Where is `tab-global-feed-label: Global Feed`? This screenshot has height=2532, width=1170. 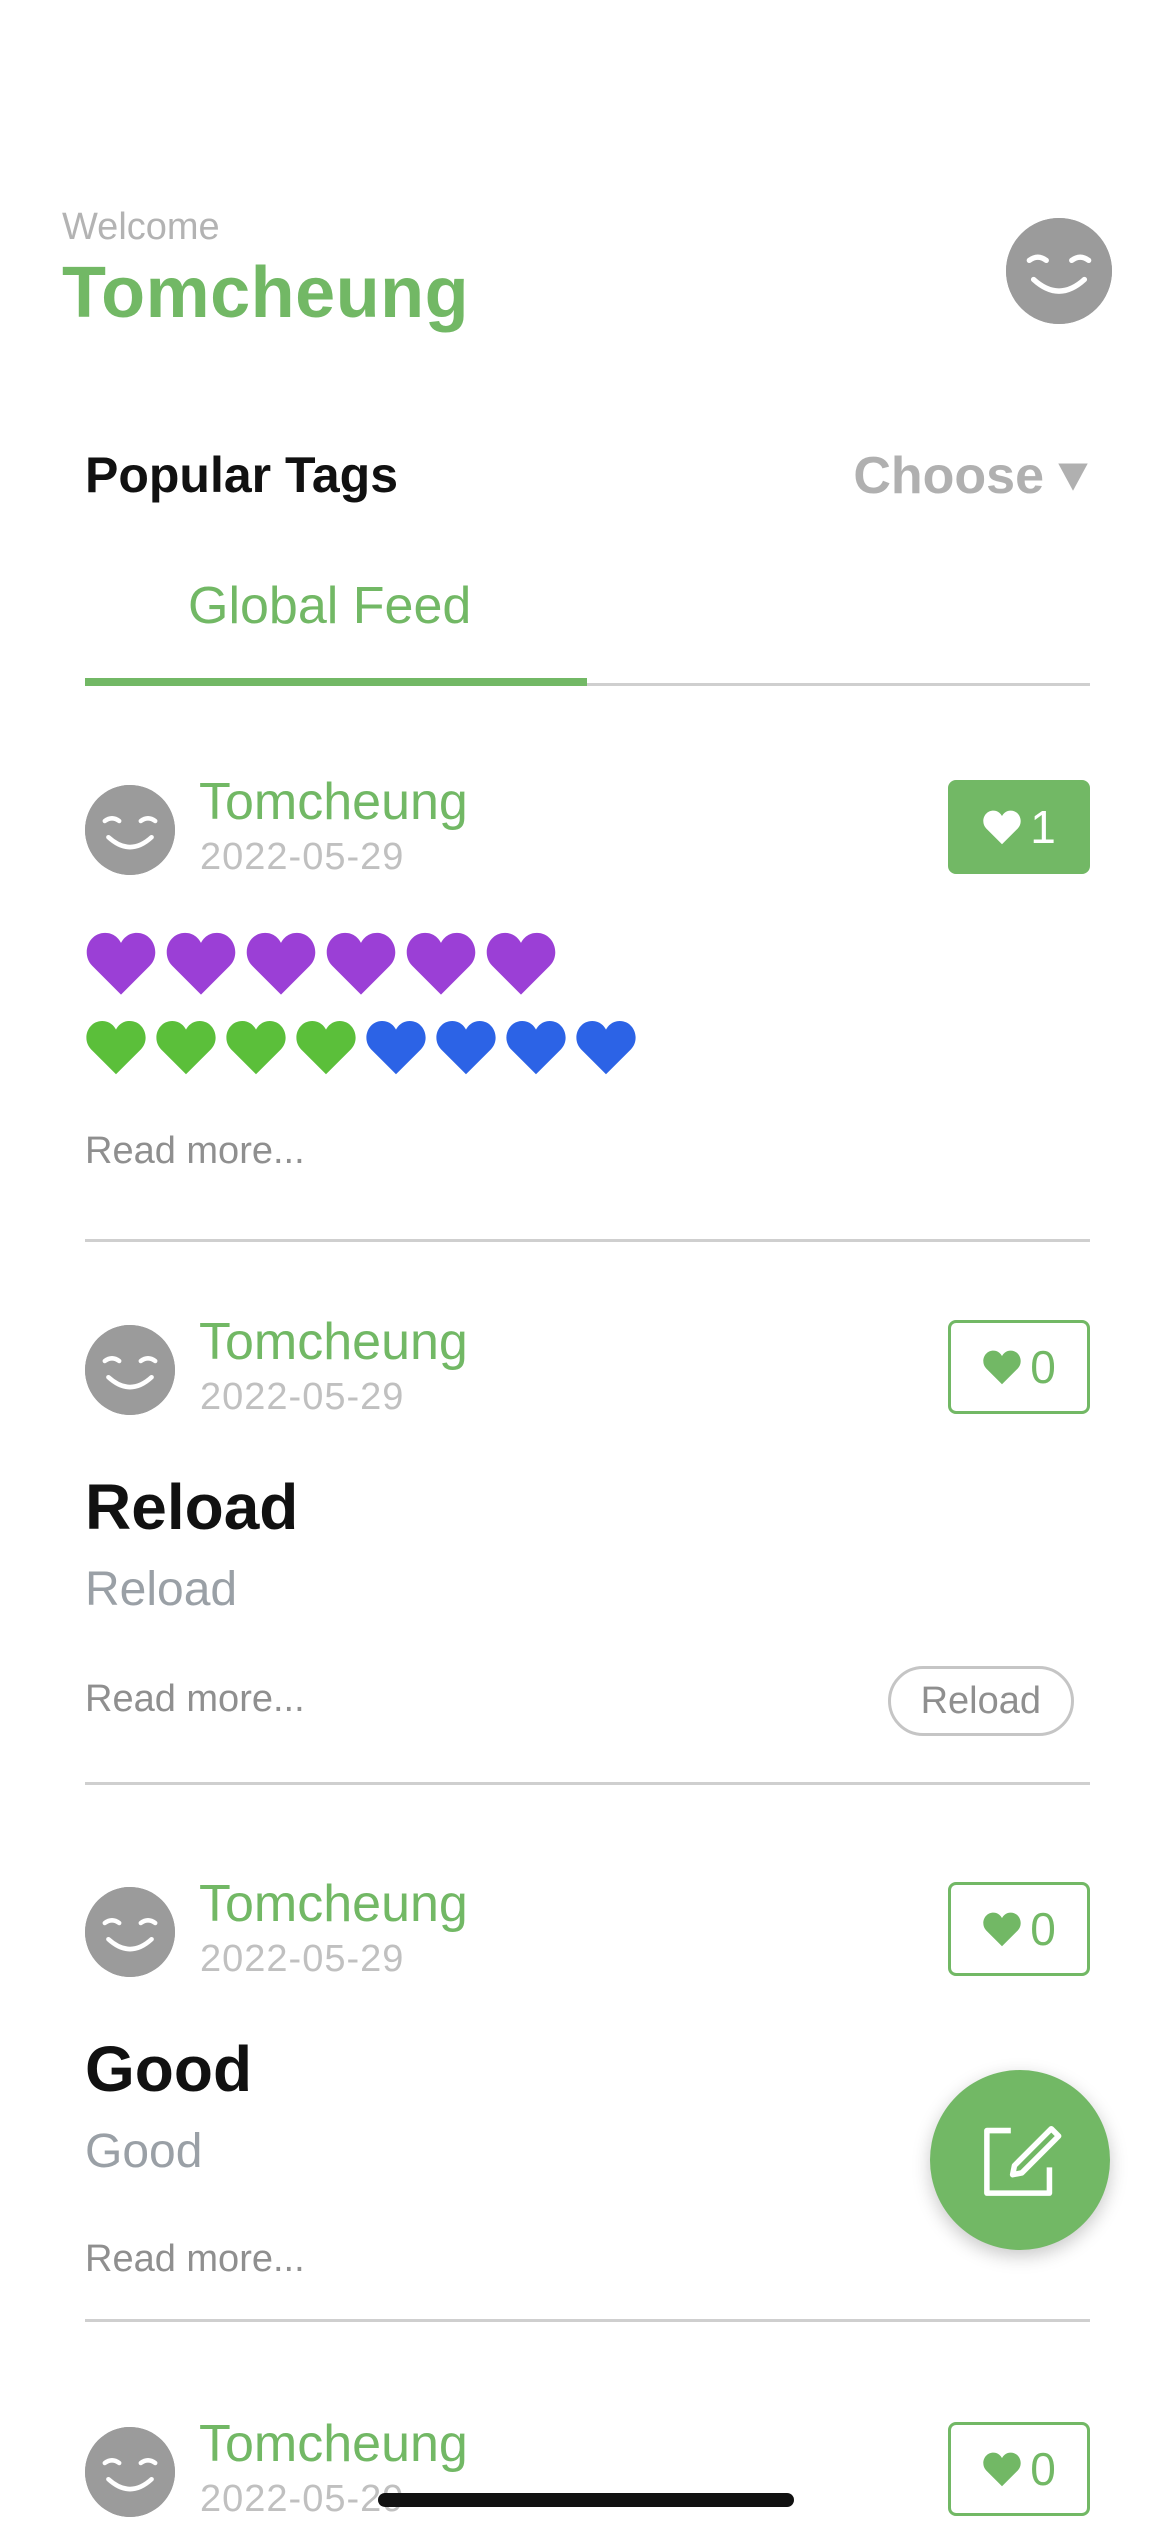 tab-global-feed-label: Global Feed is located at coordinates (330, 606).